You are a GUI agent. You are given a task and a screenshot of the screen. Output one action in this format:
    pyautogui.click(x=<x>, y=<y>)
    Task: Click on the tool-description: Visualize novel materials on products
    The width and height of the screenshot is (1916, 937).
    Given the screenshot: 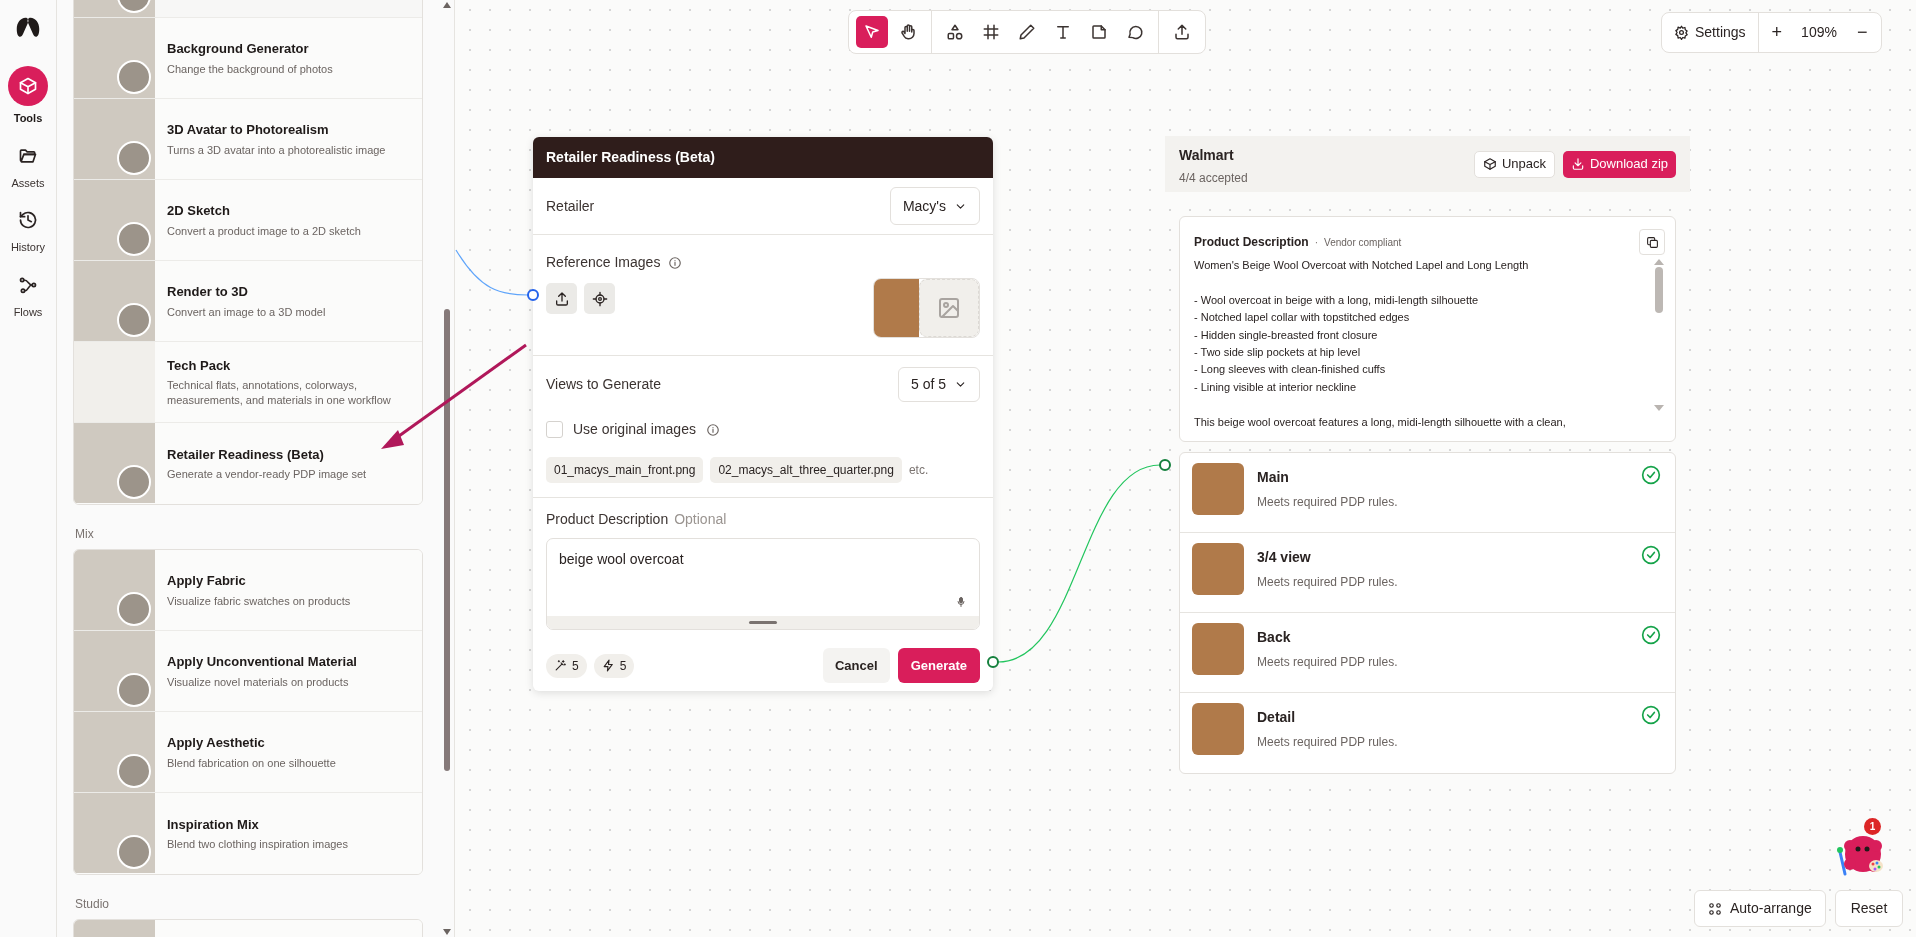 What is the action you would take?
    pyautogui.click(x=258, y=682)
    